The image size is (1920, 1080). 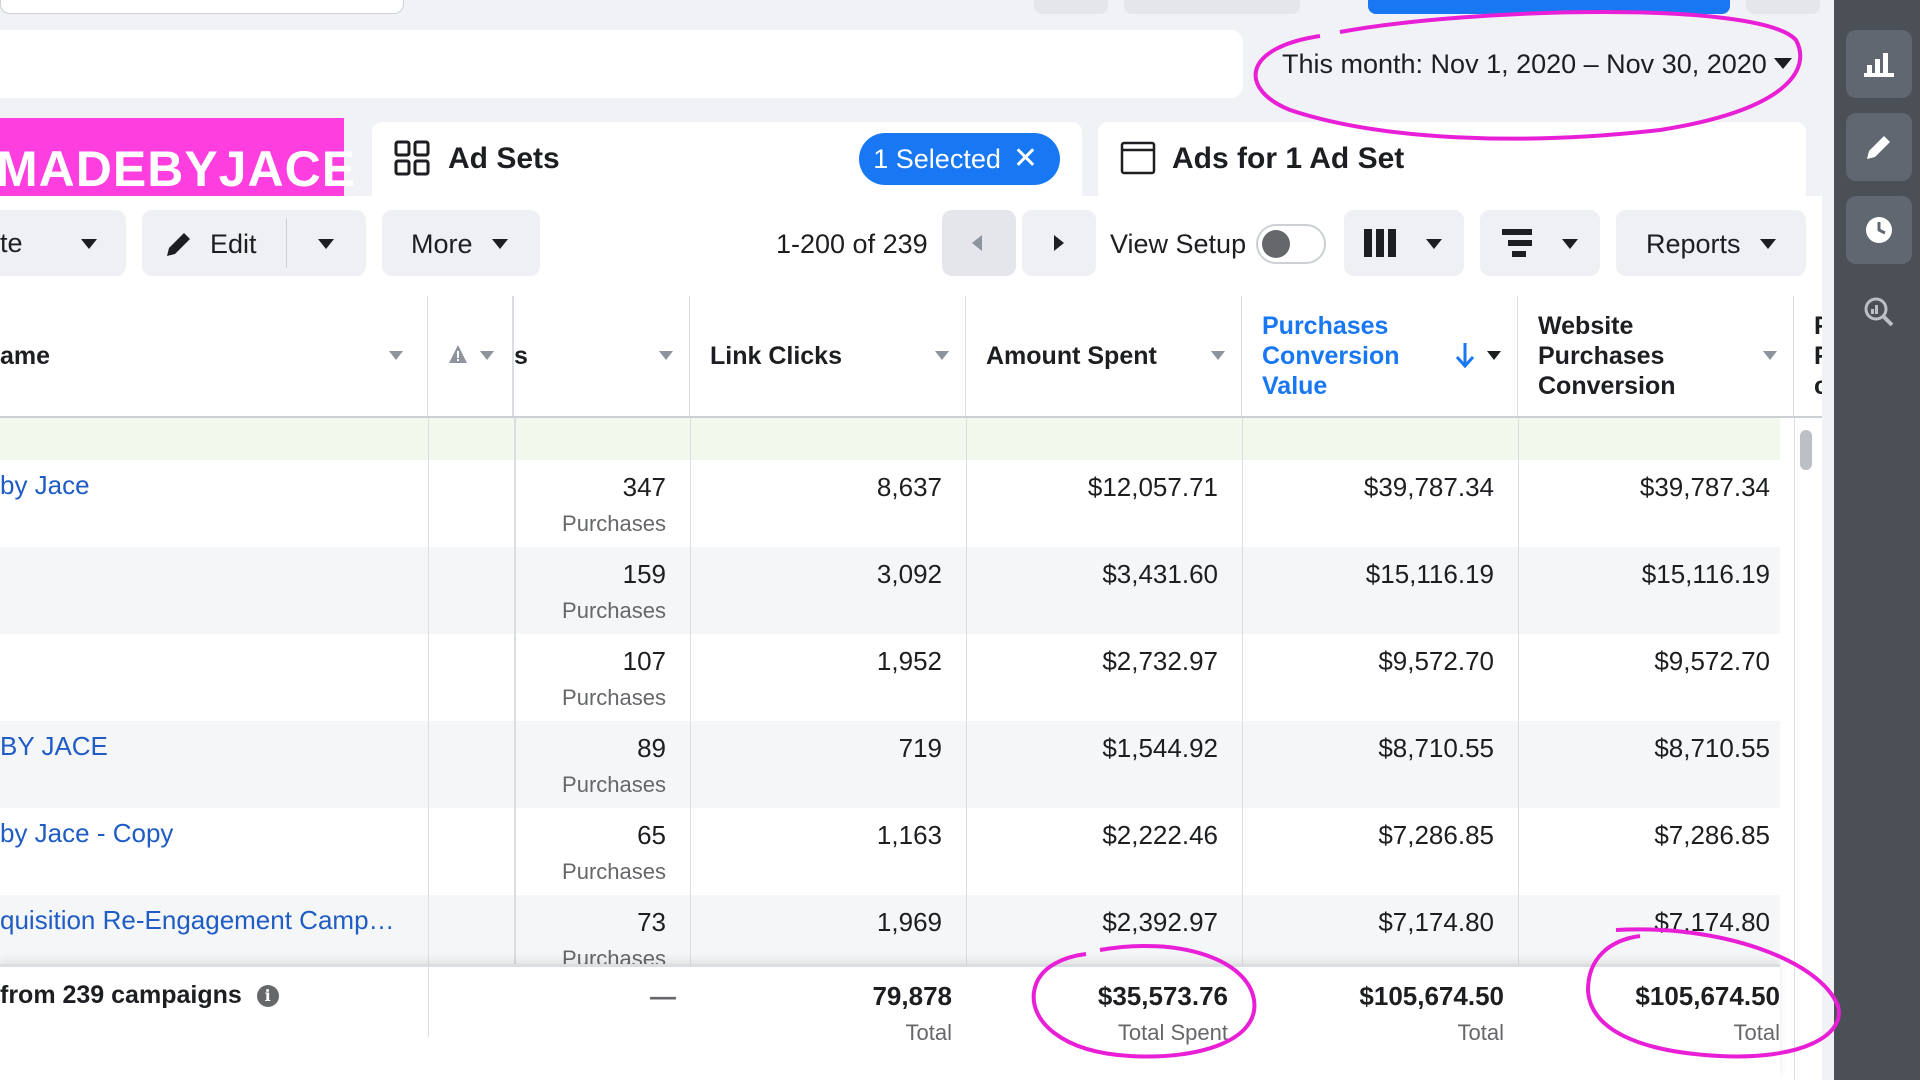 What do you see at coordinates (1879, 64) in the screenshot?
I see `rail-charts-button` at bounding box center [1879, 64].